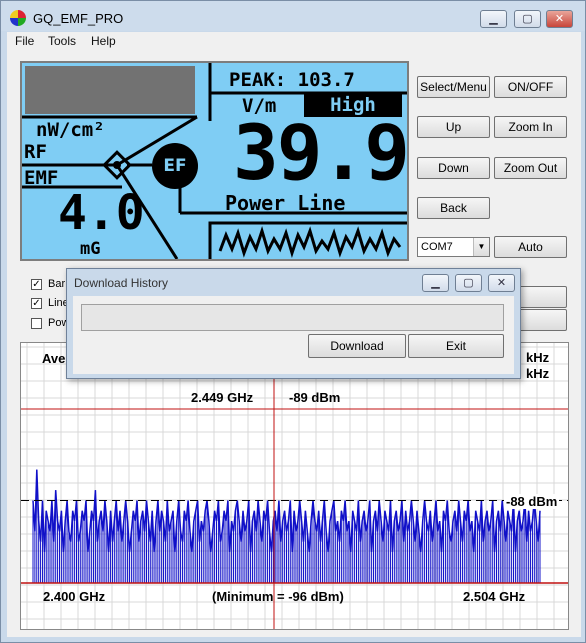  Describe the element at coordinates (175, 166) in the screenshot. I see `ef-badge: EF` at that location.